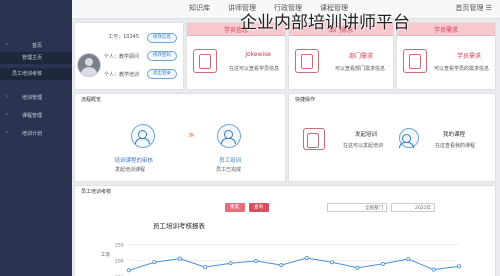 The height and width of the screenshot is (276, 500). What do you see at coordinates (179, 226) in the screenshot?
I see `chart-title: 员工培训考核报表` at bounding box center [179, 226].